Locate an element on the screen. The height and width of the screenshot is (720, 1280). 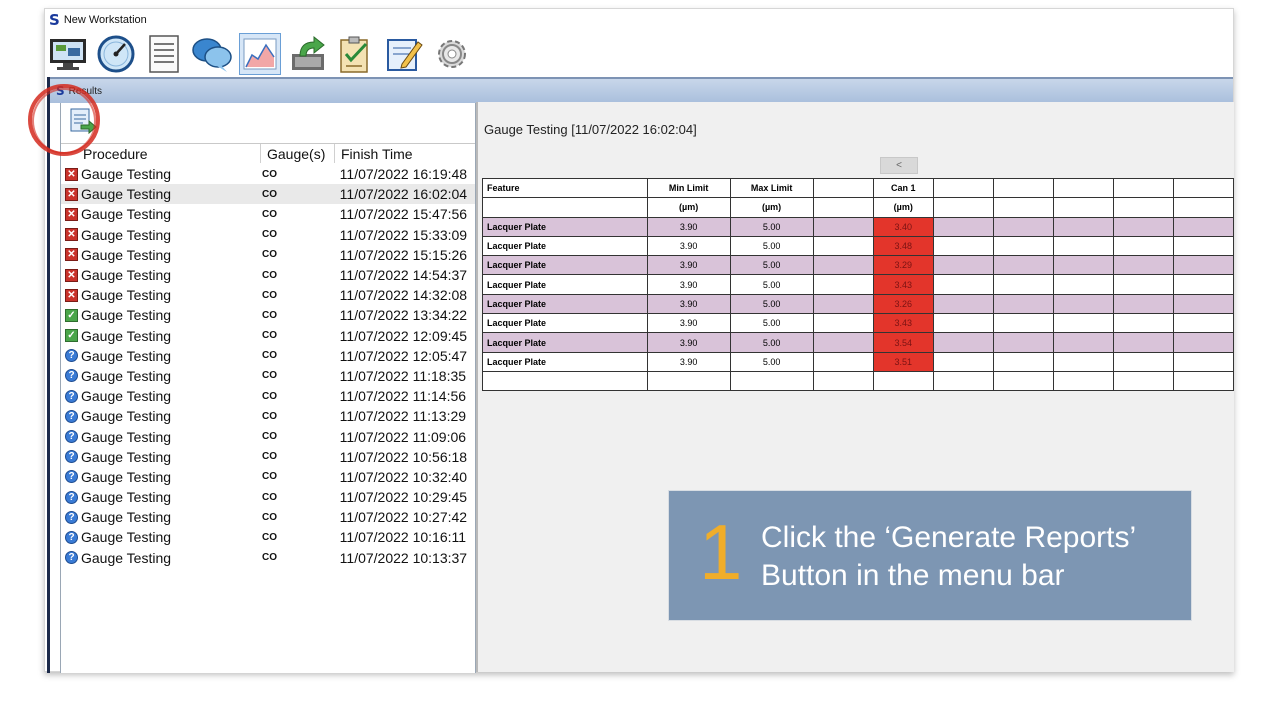
unknown-status-icon: ? is located at coordinates (71, 457).